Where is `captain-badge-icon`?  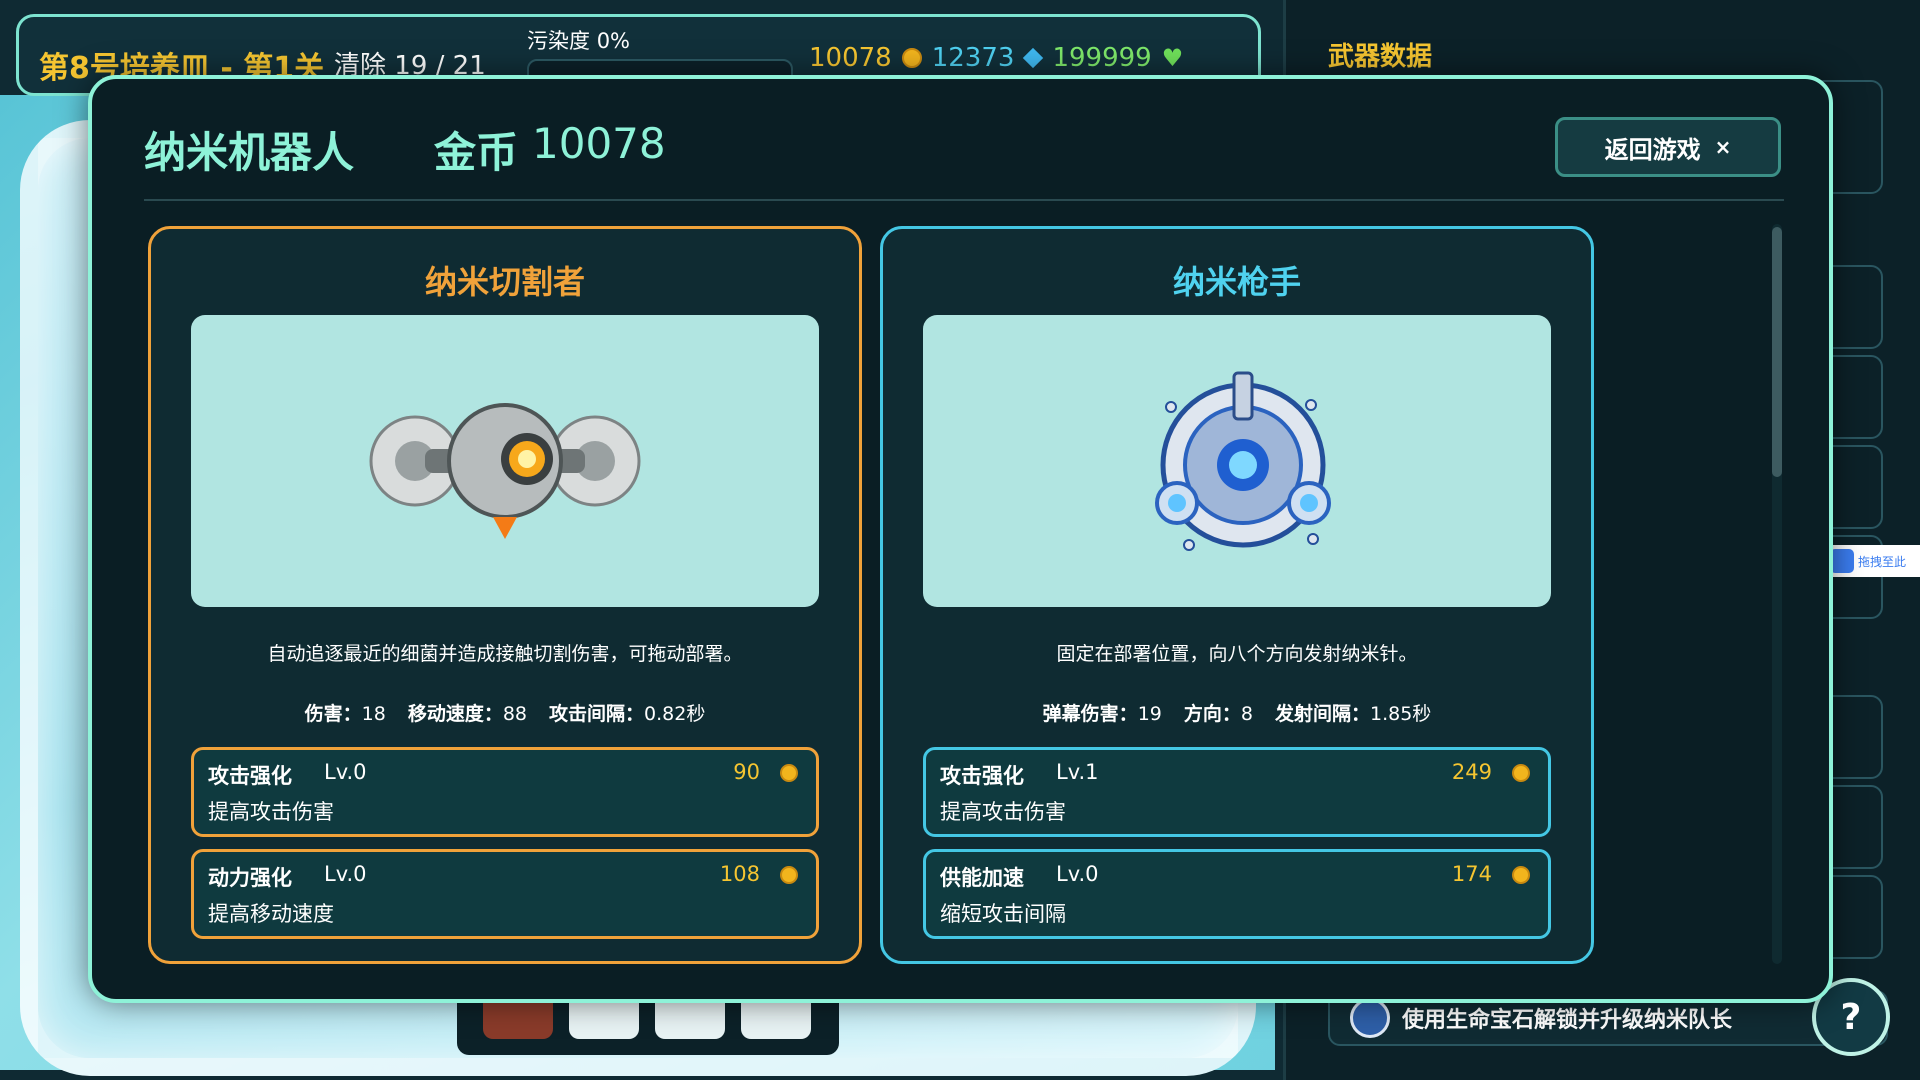
captain-badge-icon is located at coordinates (1370, 1018).